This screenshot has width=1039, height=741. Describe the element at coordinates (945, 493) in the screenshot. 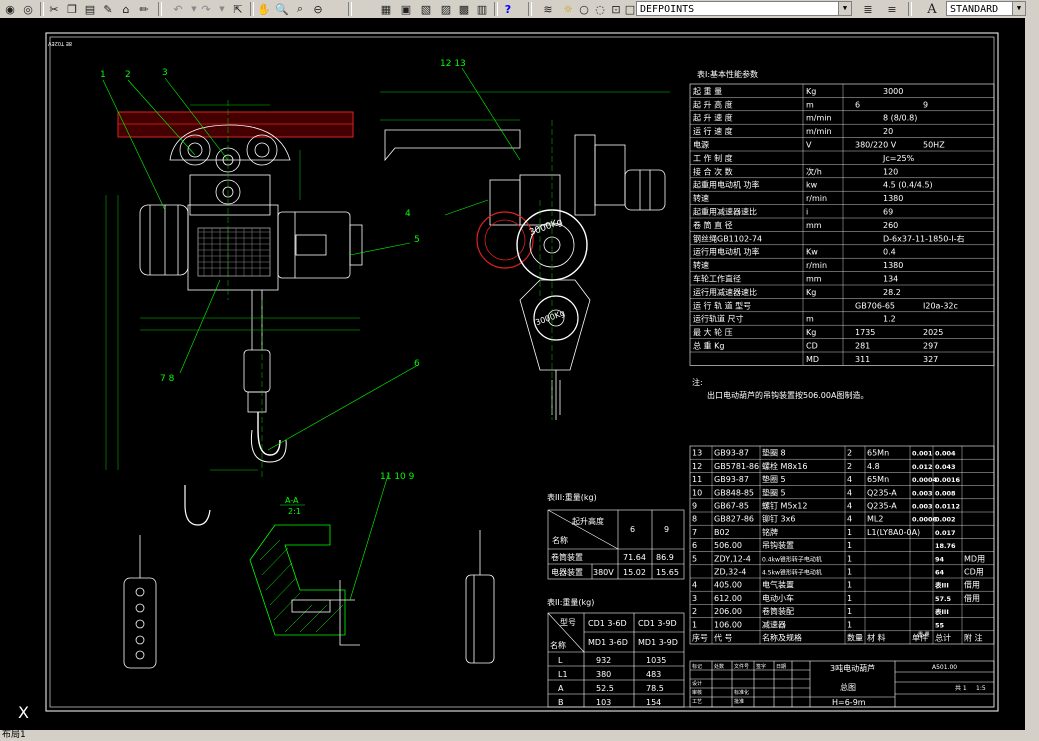

I see `bom-cell: 0.008` at that location.